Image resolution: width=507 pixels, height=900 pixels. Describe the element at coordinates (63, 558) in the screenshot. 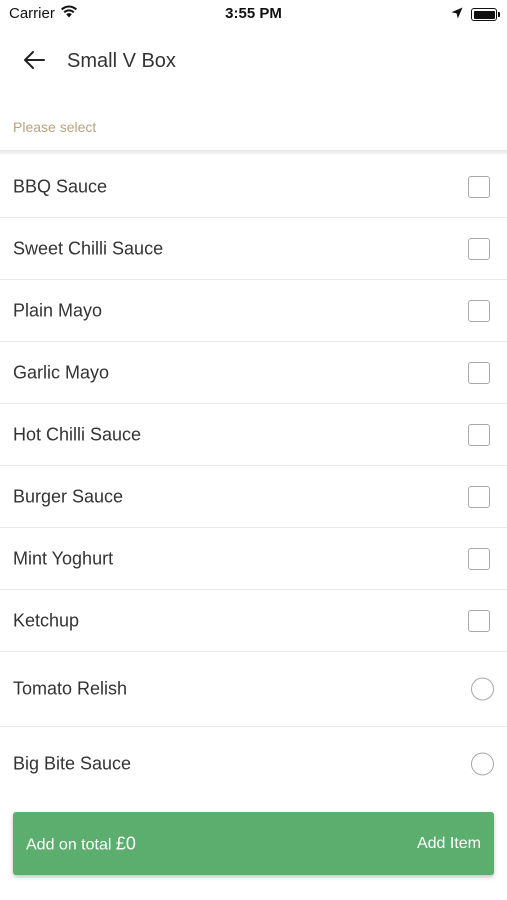

I see `option-label: Mint Yoghurt` at that location.